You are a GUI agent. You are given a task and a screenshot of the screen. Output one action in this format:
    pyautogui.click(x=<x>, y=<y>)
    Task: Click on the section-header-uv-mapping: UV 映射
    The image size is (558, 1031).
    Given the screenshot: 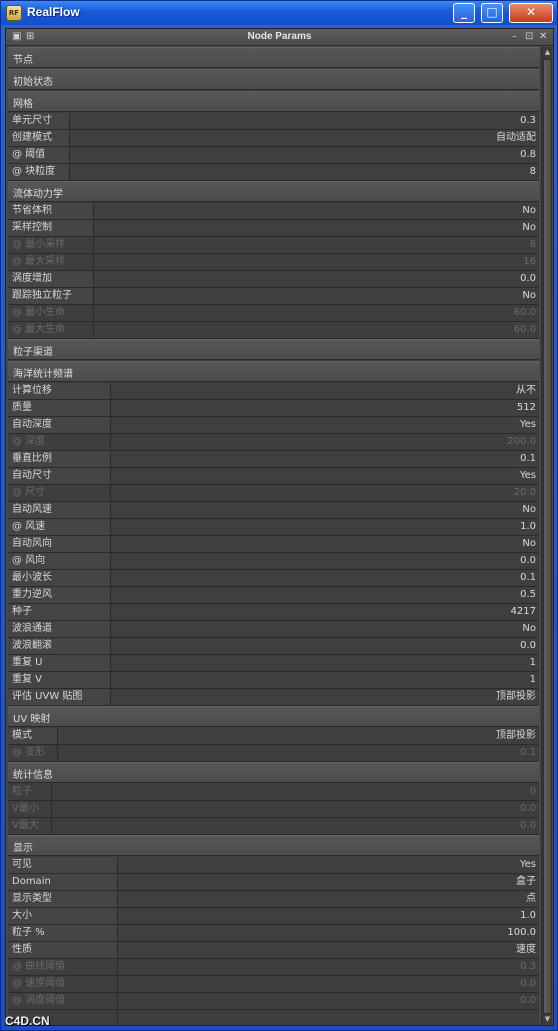 What is the action you would take?
    pyautogui.click(x=273, y=716)
    